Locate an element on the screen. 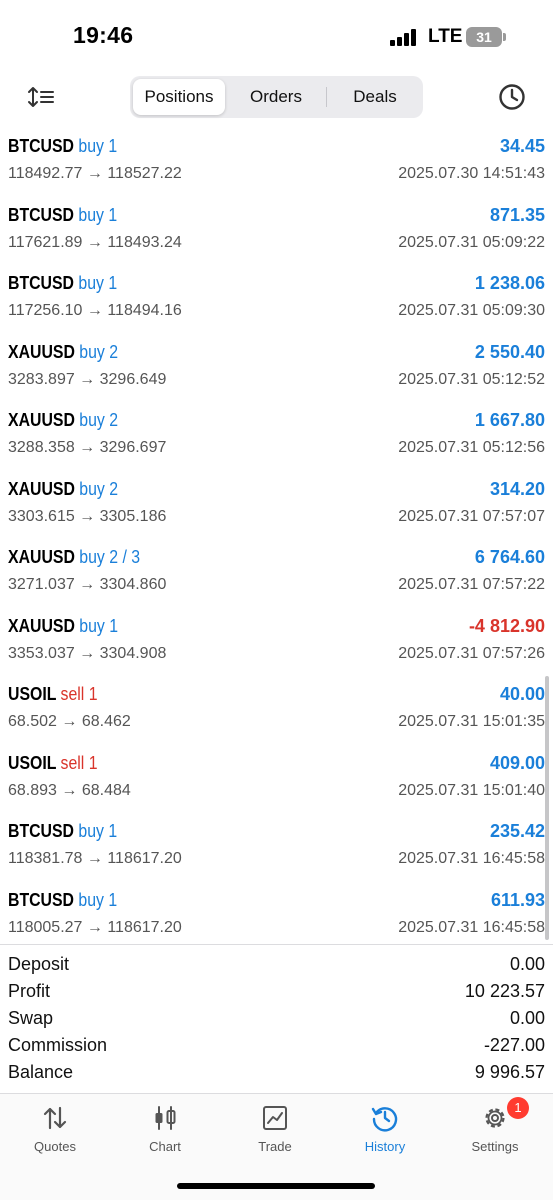 This screenshot has width=553, height=1200. summary-label: Commission is located at coordinates (58, 1045).